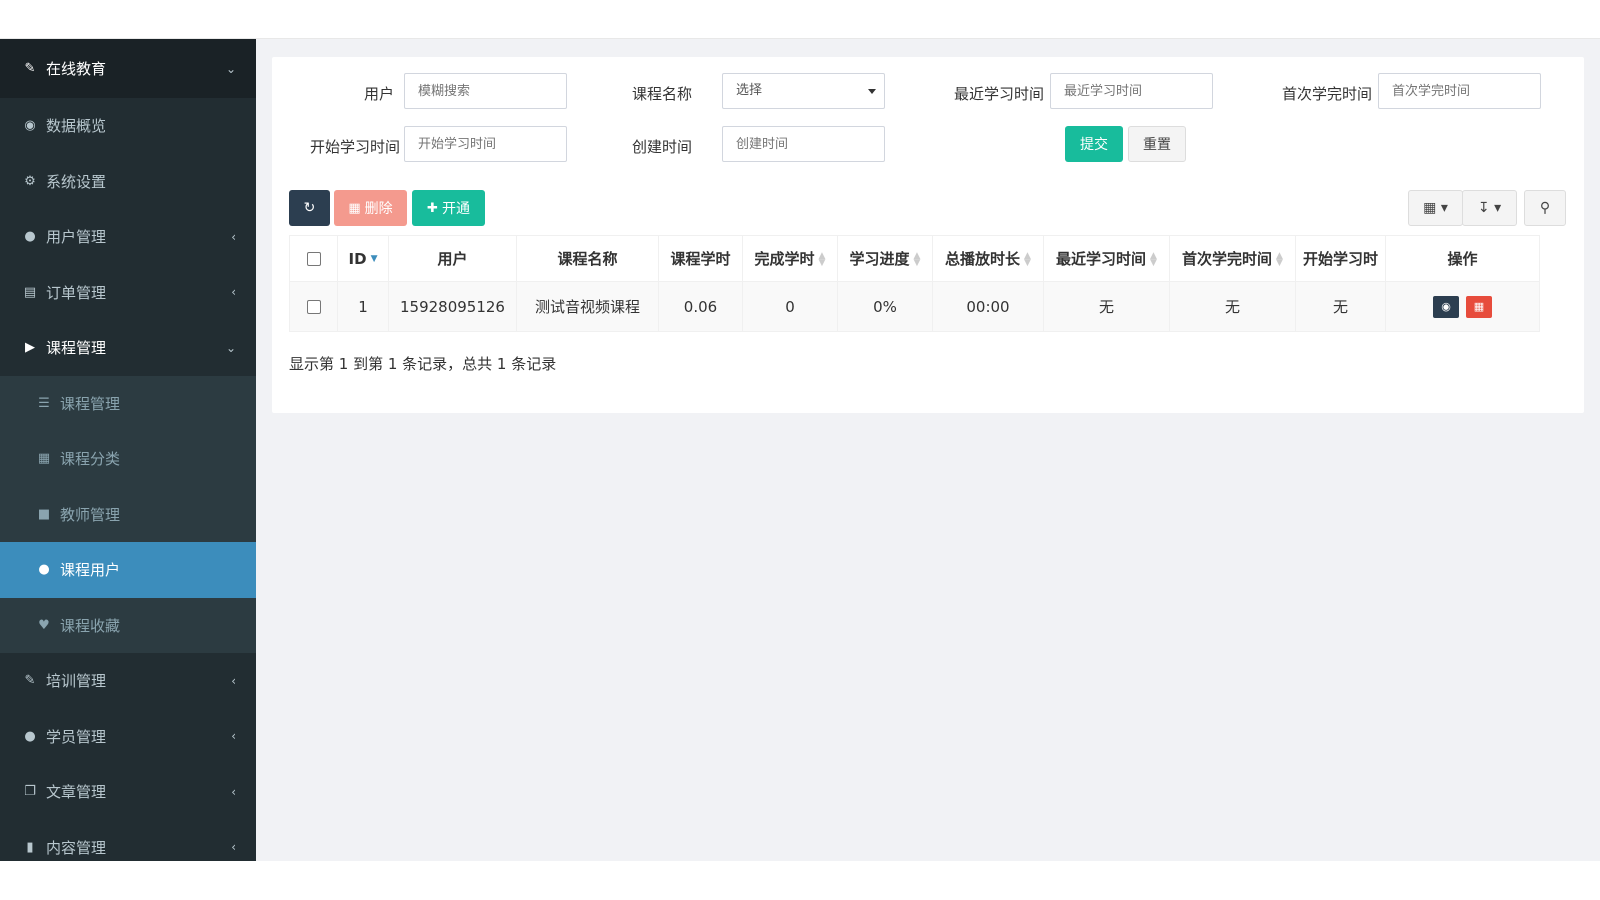  What do you see at coordinates (90, 514) in the screenshot?
I see `sidebar-item-label: 教师管理` at bounding box center [90, 514].